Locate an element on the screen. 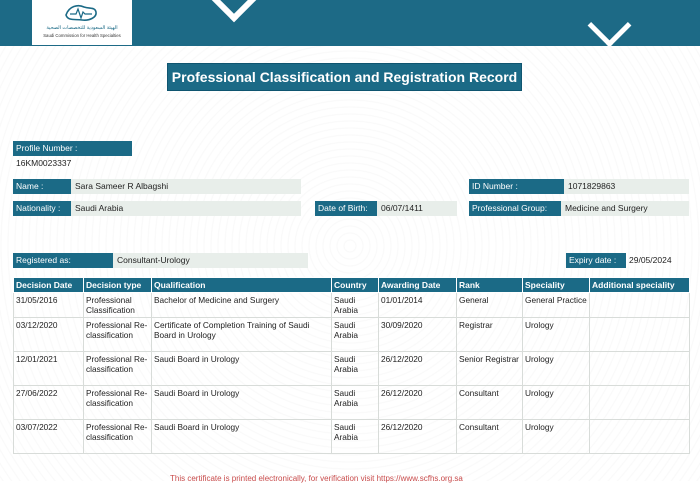  registered-as-label: Registered as: is located at coordinates (63, 260).